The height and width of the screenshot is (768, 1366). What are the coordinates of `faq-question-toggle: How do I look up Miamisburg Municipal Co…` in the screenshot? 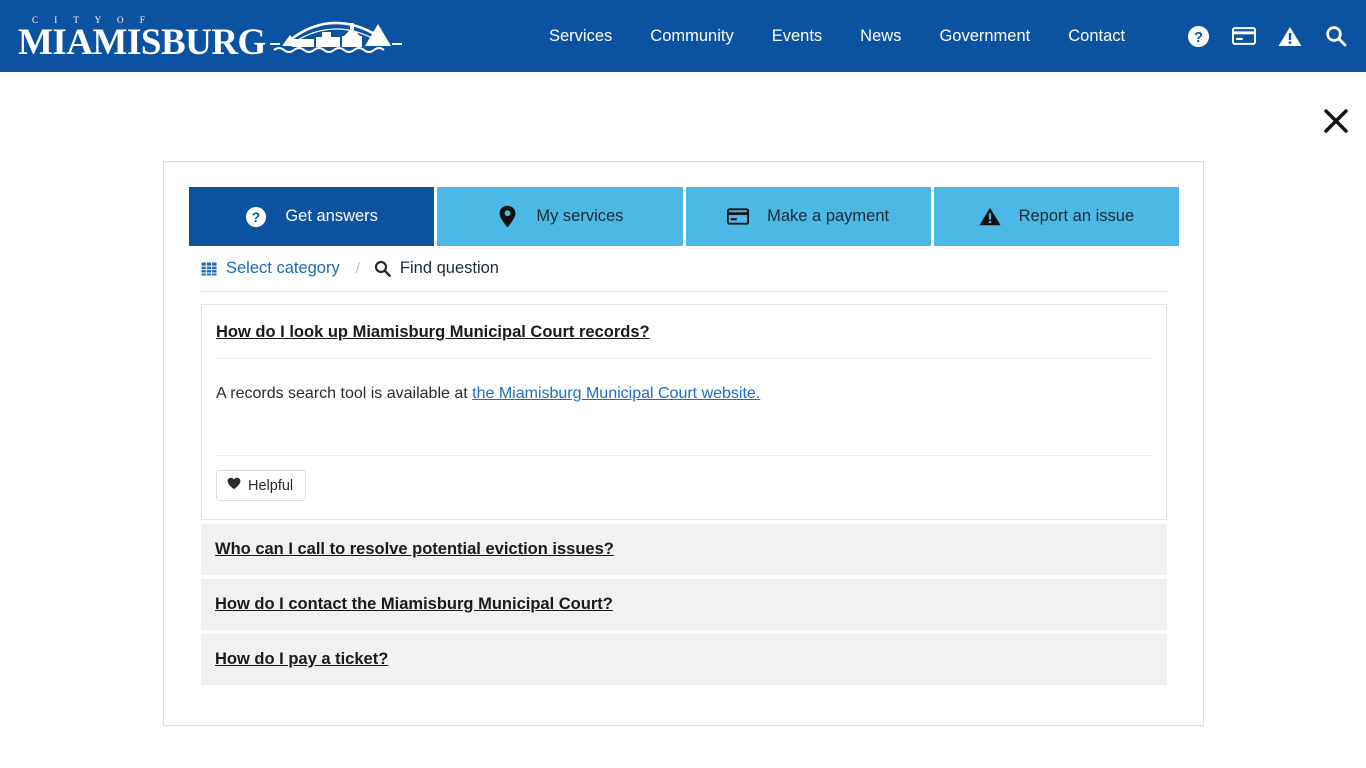 It's located at (433, 331).